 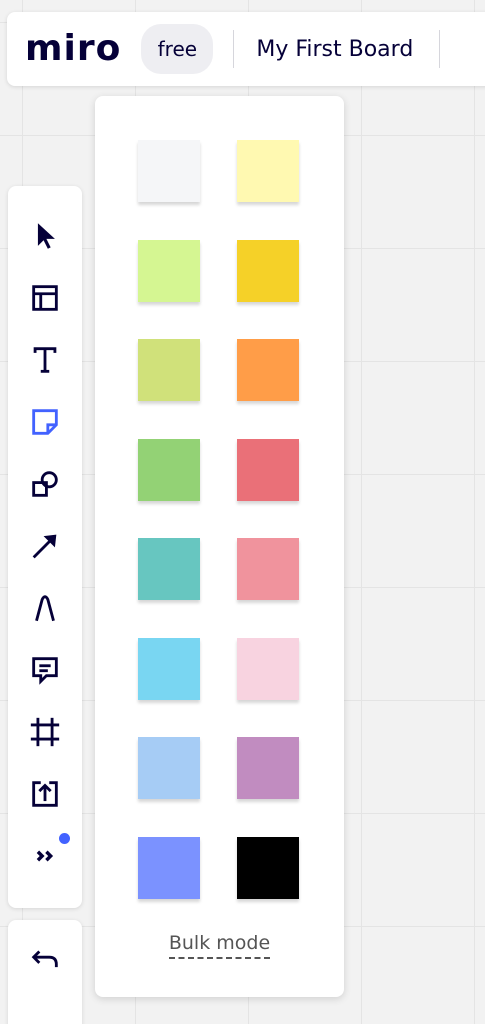 I want to click on sticky-note-icon, so click(x=45, y=422).